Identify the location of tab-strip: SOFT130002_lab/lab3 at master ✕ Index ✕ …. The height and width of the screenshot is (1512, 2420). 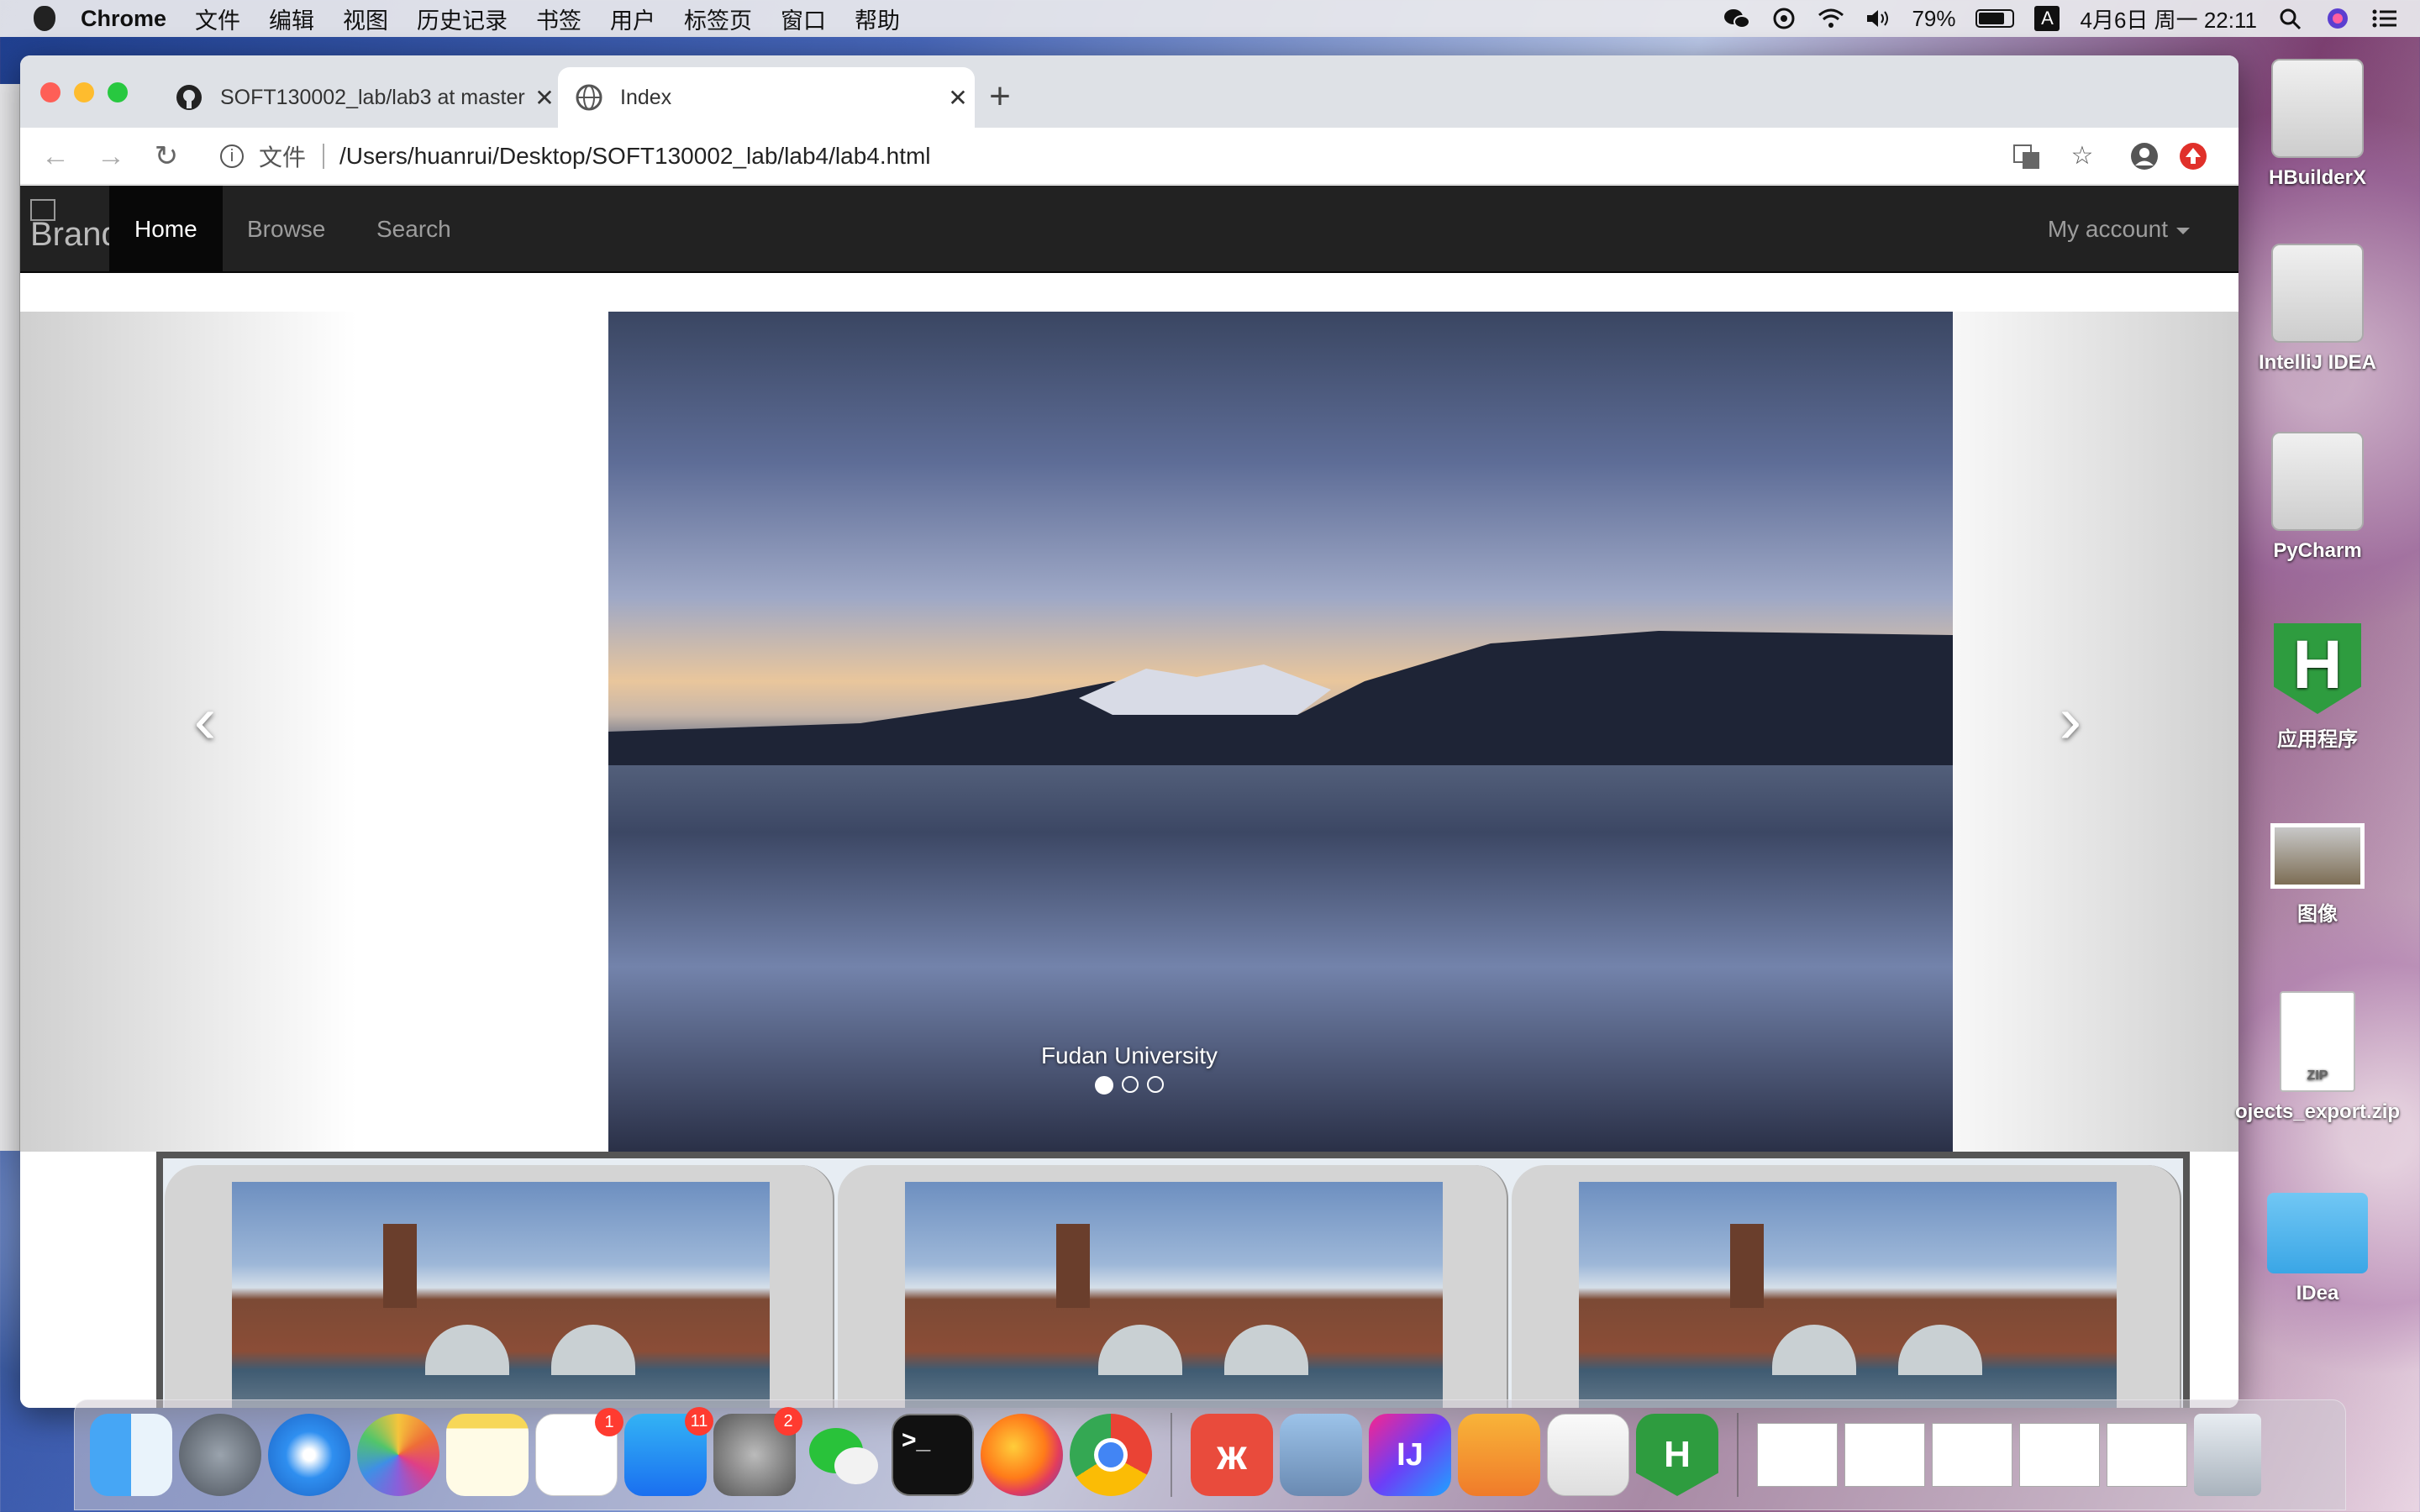
(1129, 91).